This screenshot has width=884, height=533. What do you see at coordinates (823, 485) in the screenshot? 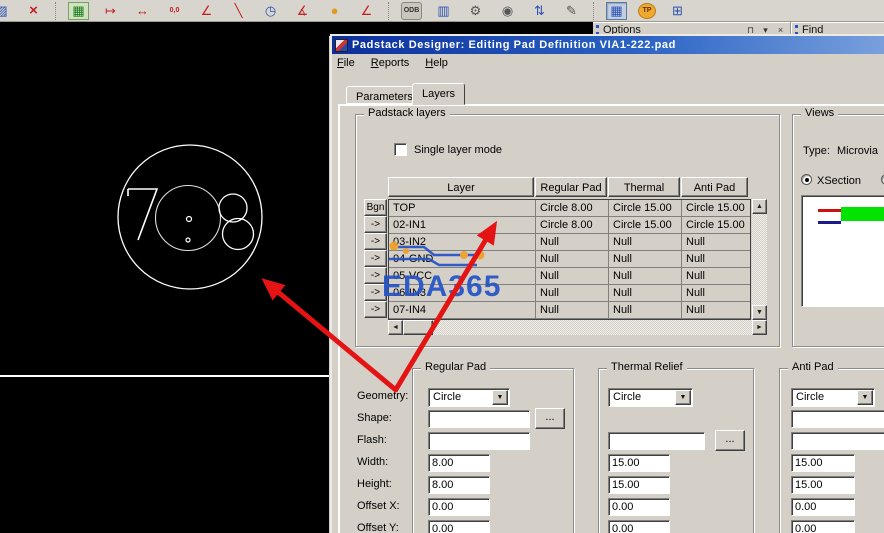
I see `anti-pad-height-input` at bounding box center [823, 485].